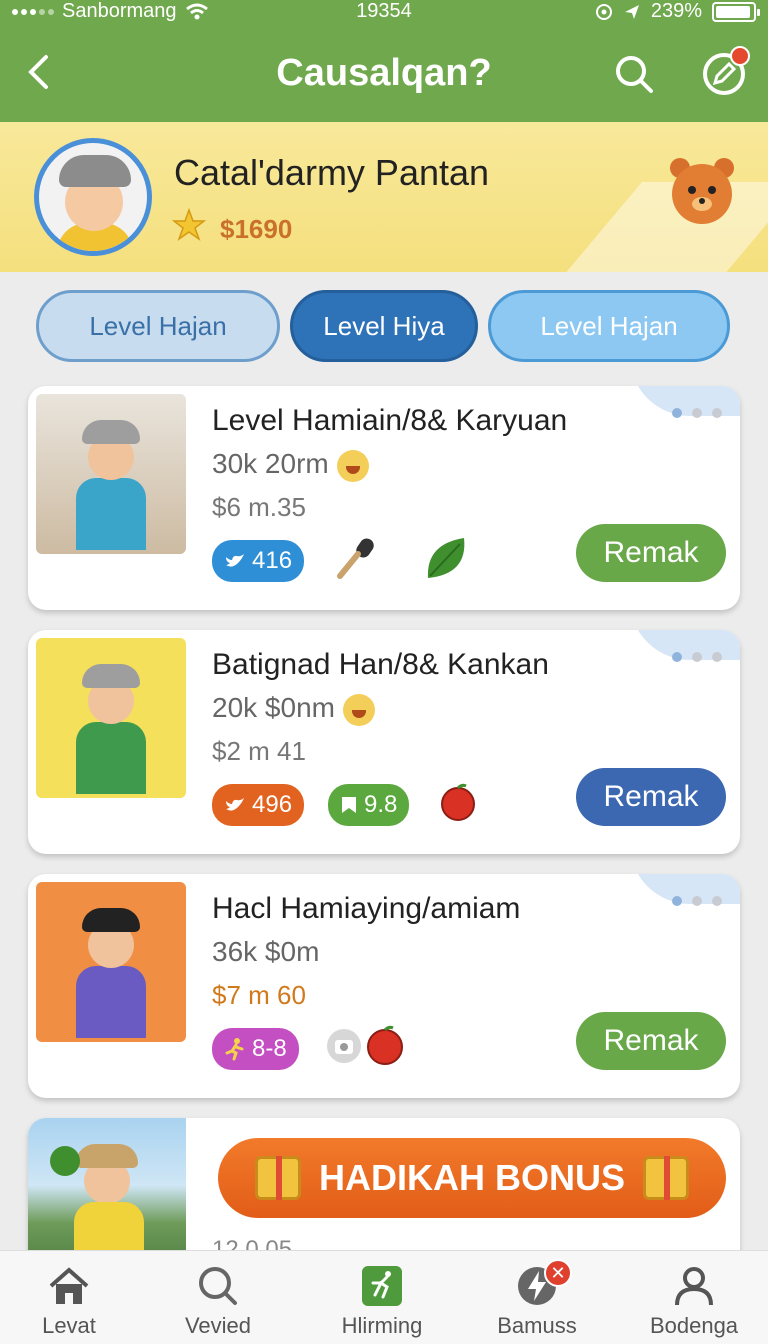 The image size is (768, 1344). What do you see at coordinates (290, 465) in the screenshot?
I see `card-views: 30k 20rm` at bounding box center [290, 465].